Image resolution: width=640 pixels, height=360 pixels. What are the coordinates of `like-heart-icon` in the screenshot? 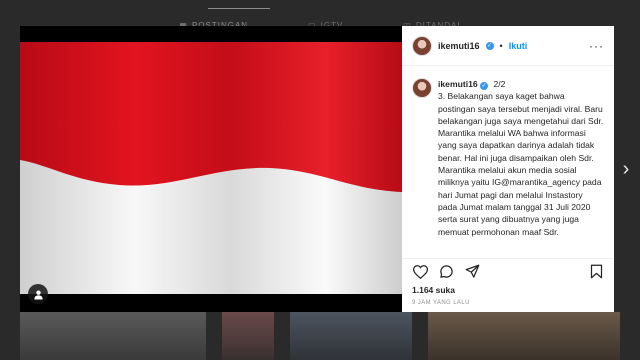 It's located at (420, 272).